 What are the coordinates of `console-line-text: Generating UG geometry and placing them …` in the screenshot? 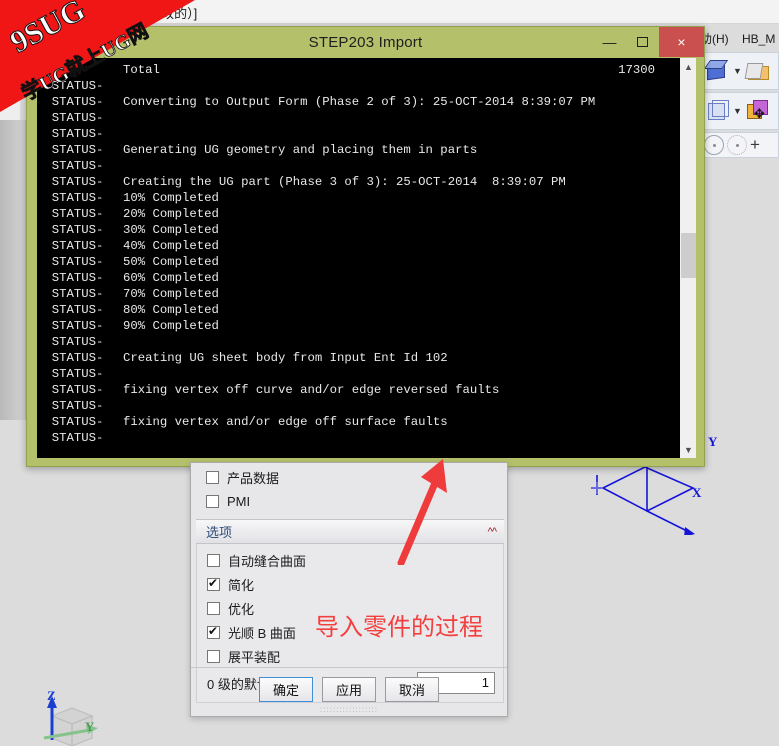 It's located at (300, 150).